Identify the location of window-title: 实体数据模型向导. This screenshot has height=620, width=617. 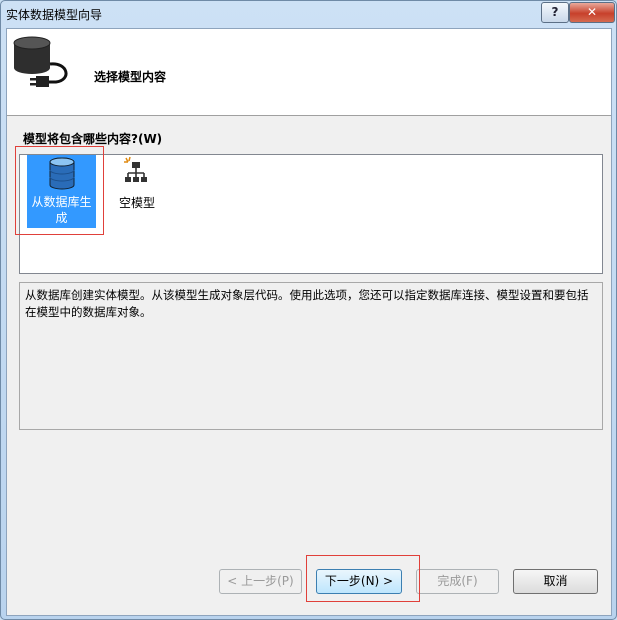
(54, 15).